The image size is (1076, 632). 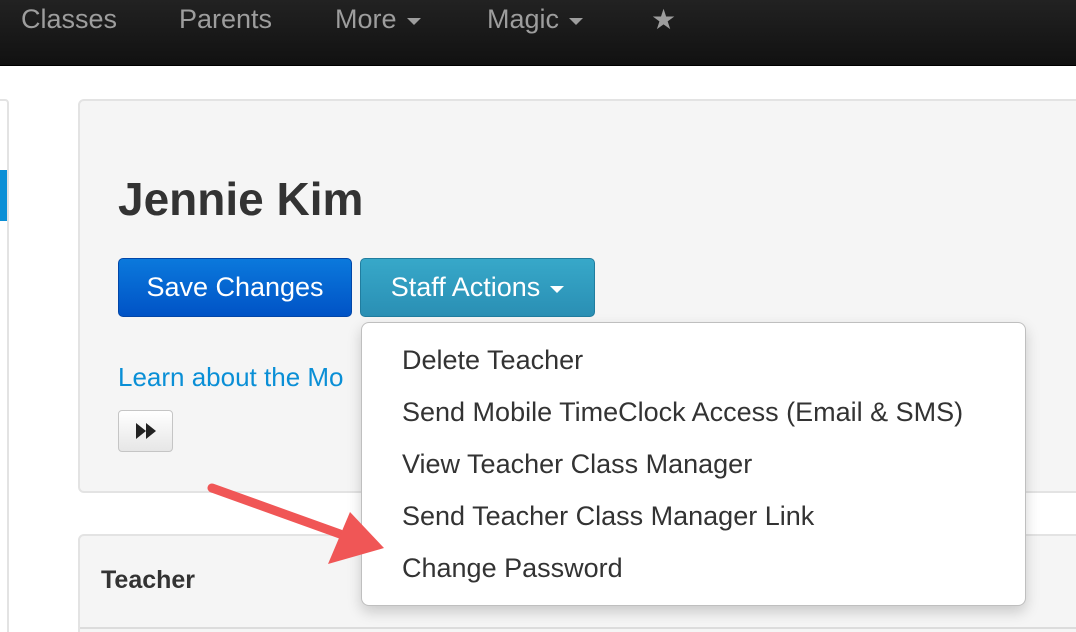 I want to click on staff-actions-button: Staff Actions, so click(x=477, y=287).